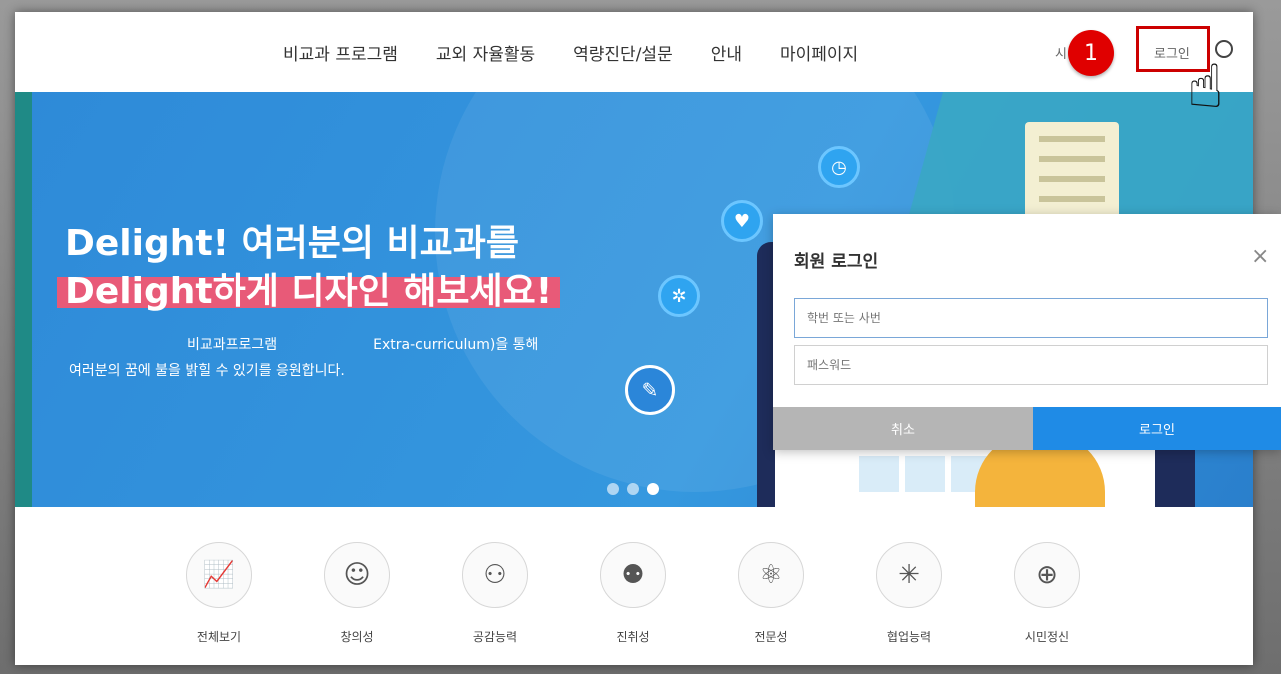  I want to click on tap-hand-icon: ☝, so click(1205, 87).